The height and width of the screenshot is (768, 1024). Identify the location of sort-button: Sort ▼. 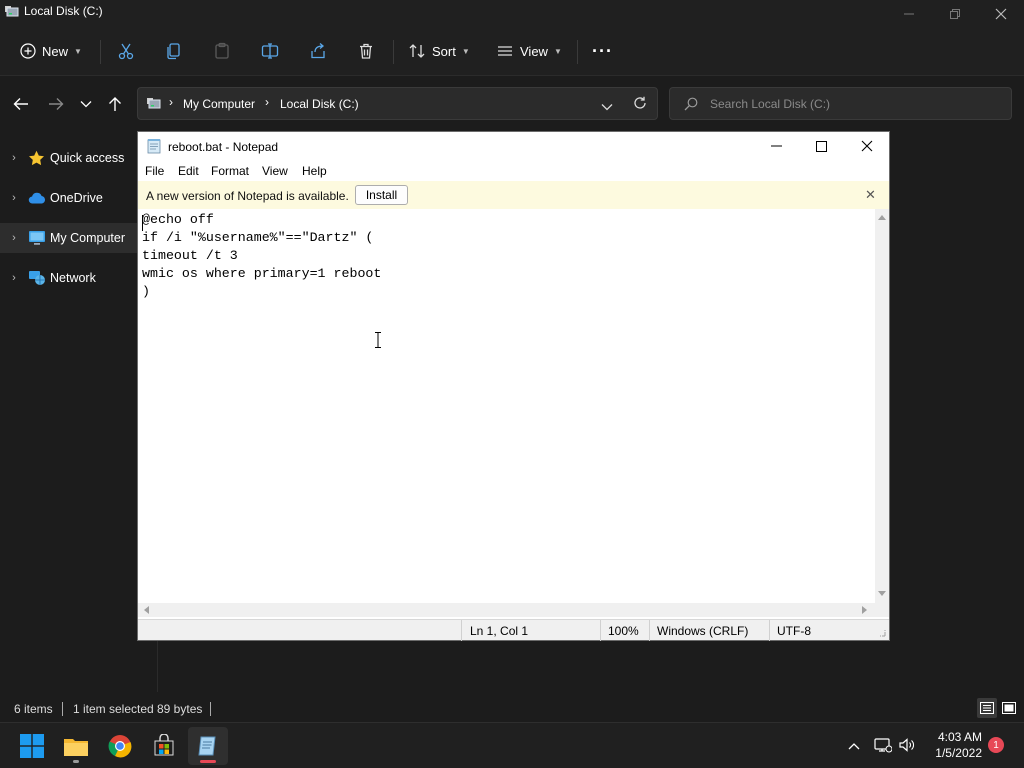
(439, 51).